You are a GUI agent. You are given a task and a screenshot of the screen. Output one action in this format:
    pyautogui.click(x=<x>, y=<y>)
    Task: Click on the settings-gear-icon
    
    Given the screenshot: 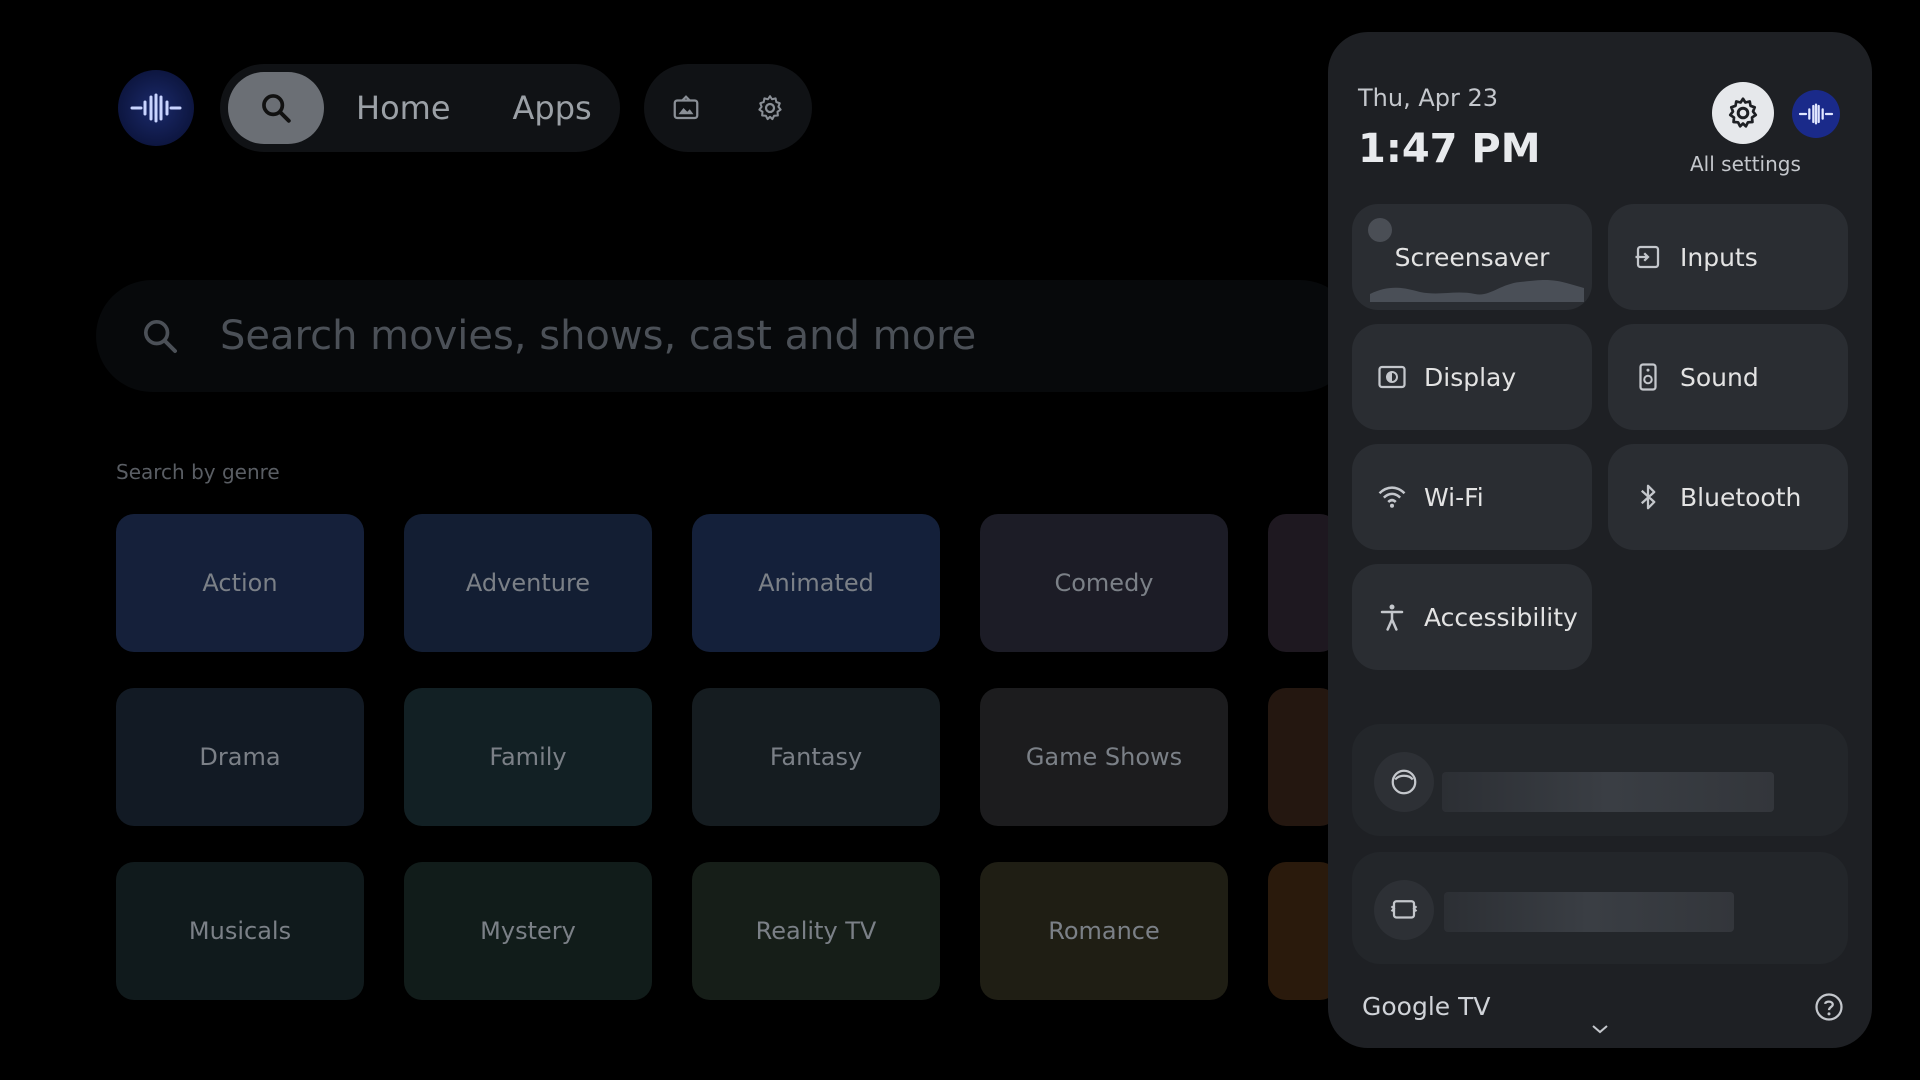 What is the action you would take?
    pyautogui.click(x=770, y=108)
    